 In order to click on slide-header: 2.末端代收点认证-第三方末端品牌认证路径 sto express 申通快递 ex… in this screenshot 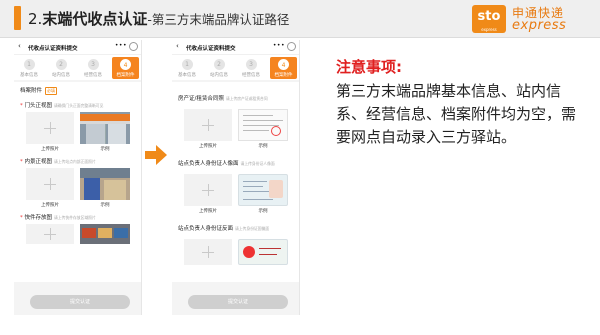, I will do `click(300, 19)`.